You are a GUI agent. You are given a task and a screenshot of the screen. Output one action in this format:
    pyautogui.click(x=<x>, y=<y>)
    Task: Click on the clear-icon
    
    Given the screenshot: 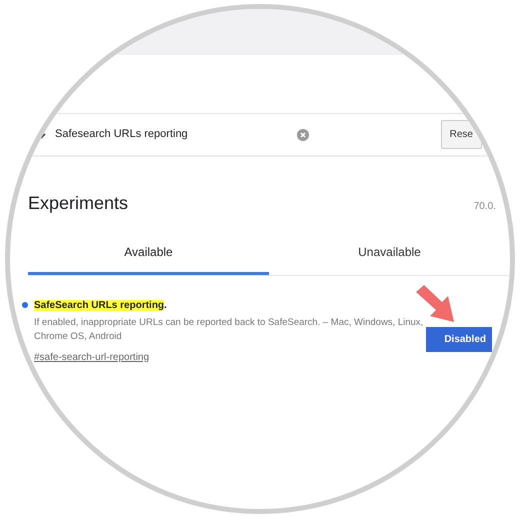 What is the action you would take?
    pyautogui.click(x=303, y=134)
    